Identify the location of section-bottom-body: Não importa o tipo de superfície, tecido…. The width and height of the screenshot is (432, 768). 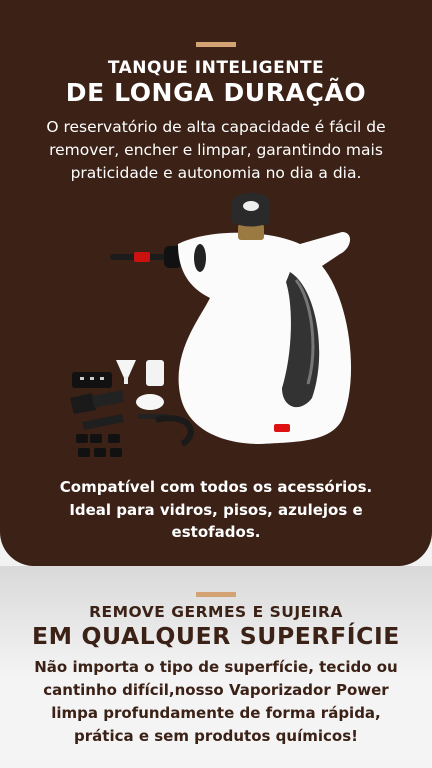
(216, 701).